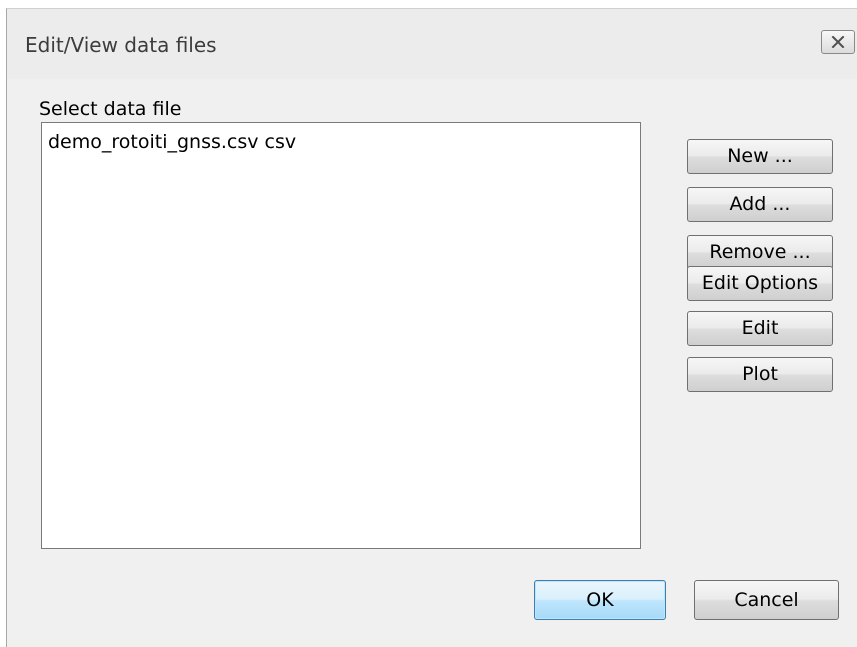 This screenshot has width=857, height=647. I want to click on close-x-icon, so click(838, 42).